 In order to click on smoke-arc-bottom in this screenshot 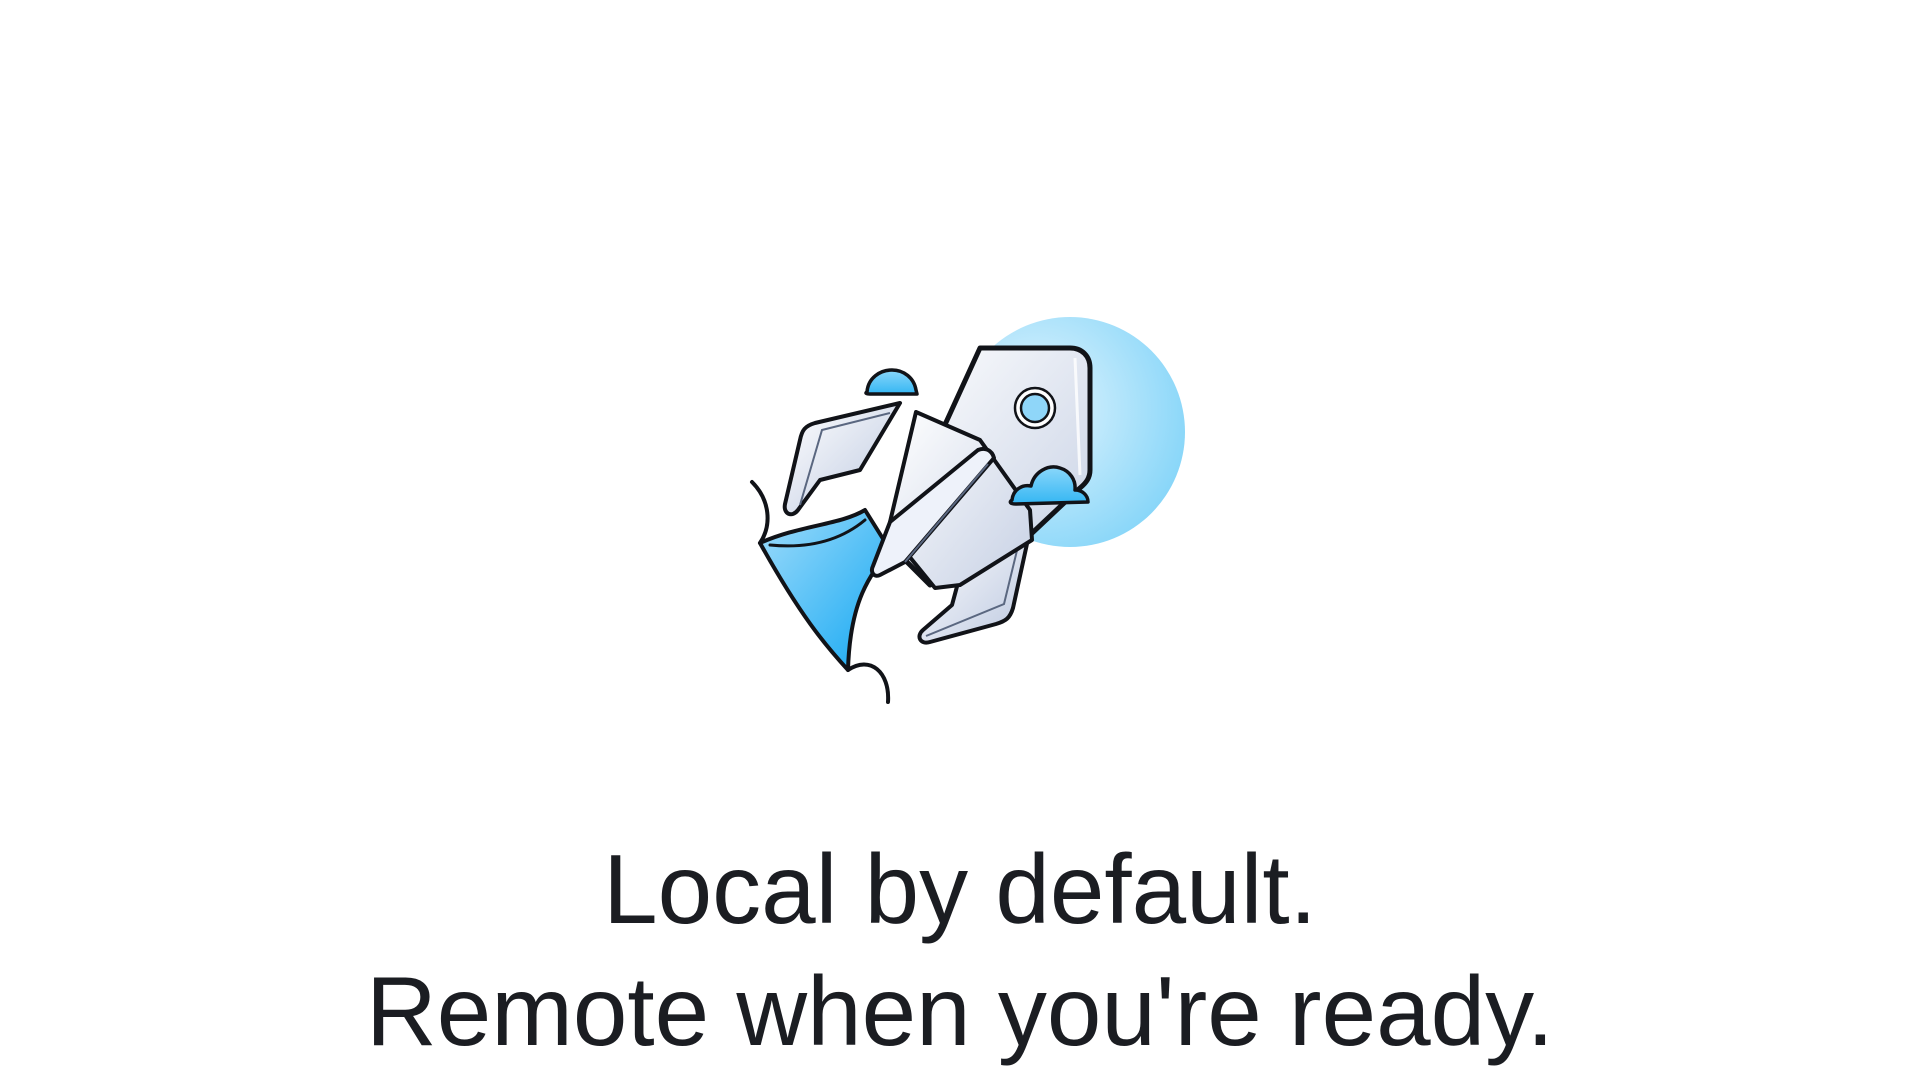, I will do `click(868, 683)`.